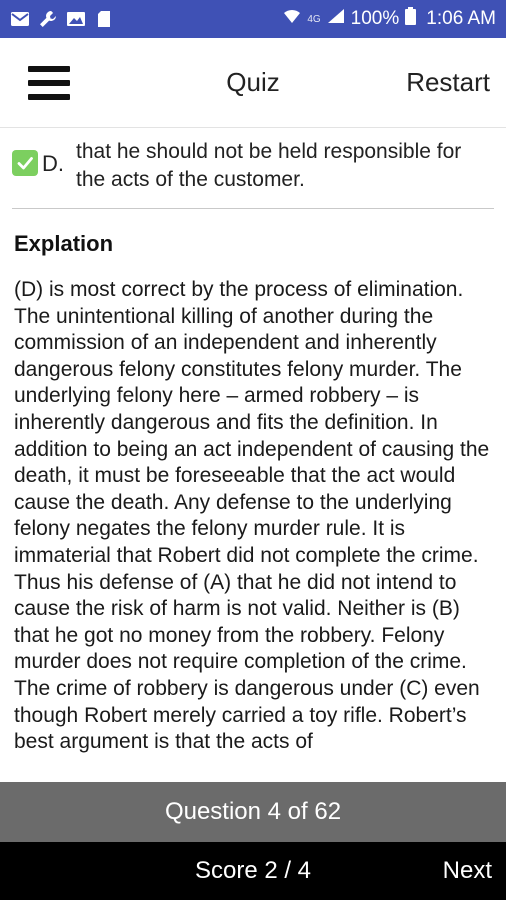 Image resolution: width=506 pixels, height=900 pixels. I want to click on status-bar: 4G 100% 1:06 AM, so click(253, 19).